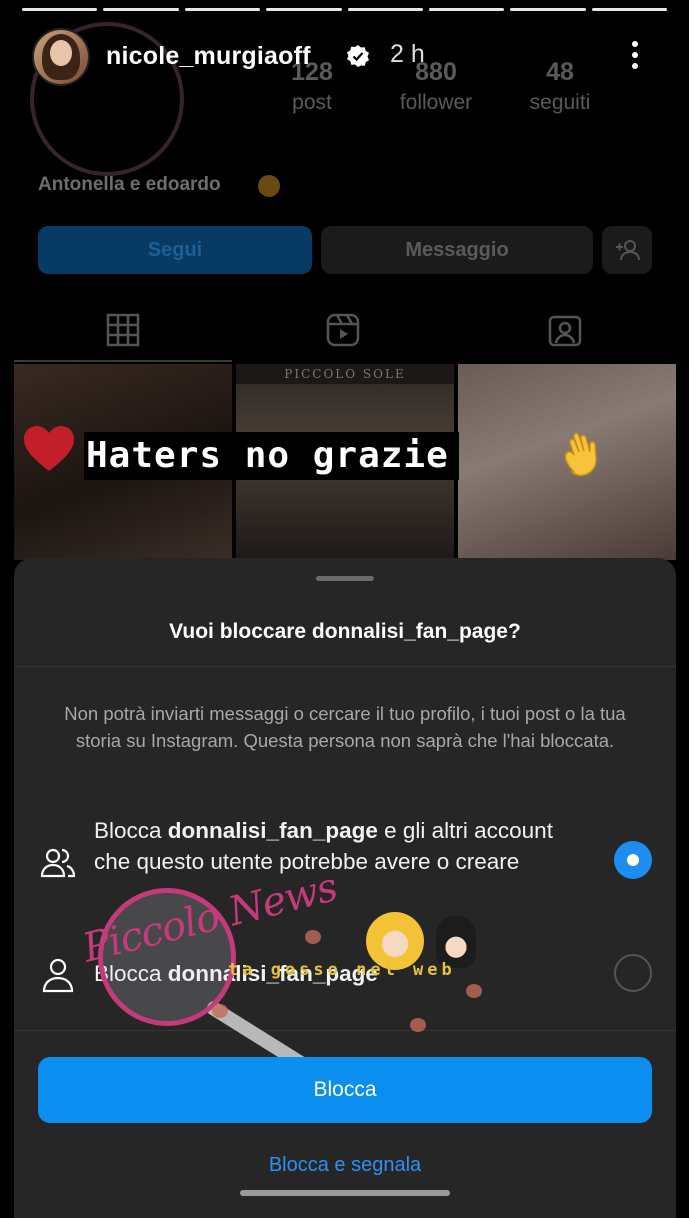 Image resolution: width=689 pixels, height=1218 pixels. I want to click on profile-bio: Antonella e edoardo, so click(129, 184).